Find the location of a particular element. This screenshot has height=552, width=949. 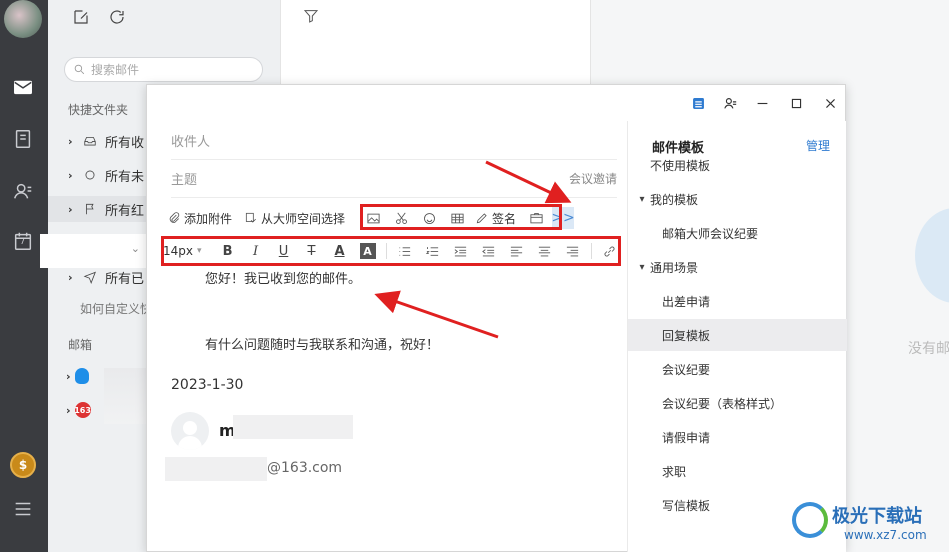

unread-circle-icon is located at coordinates (90, 175).